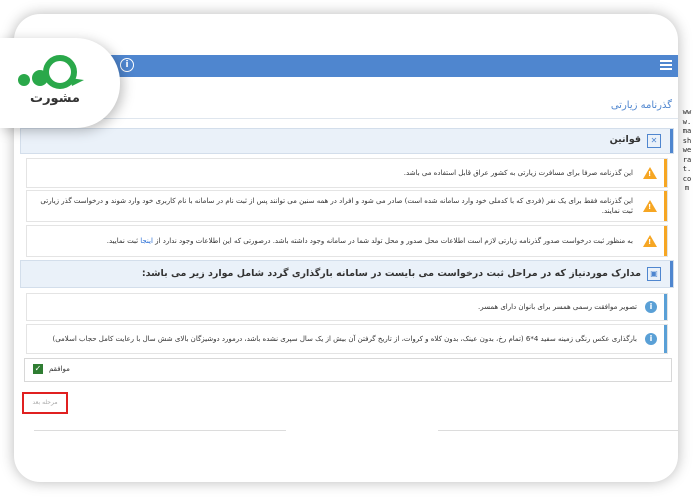  What do you see at coordinates (38, 369) in the screenshot?
I see `agree-checkbox: ✓` at bounding box center [38, 369].